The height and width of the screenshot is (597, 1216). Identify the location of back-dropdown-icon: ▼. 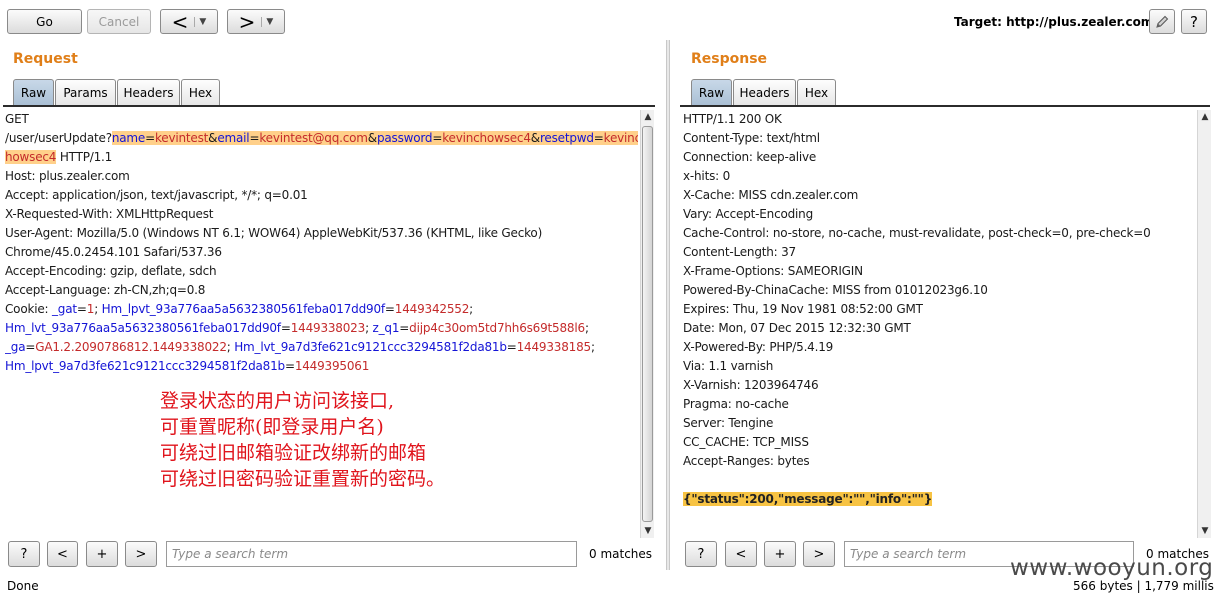
(200, 21).